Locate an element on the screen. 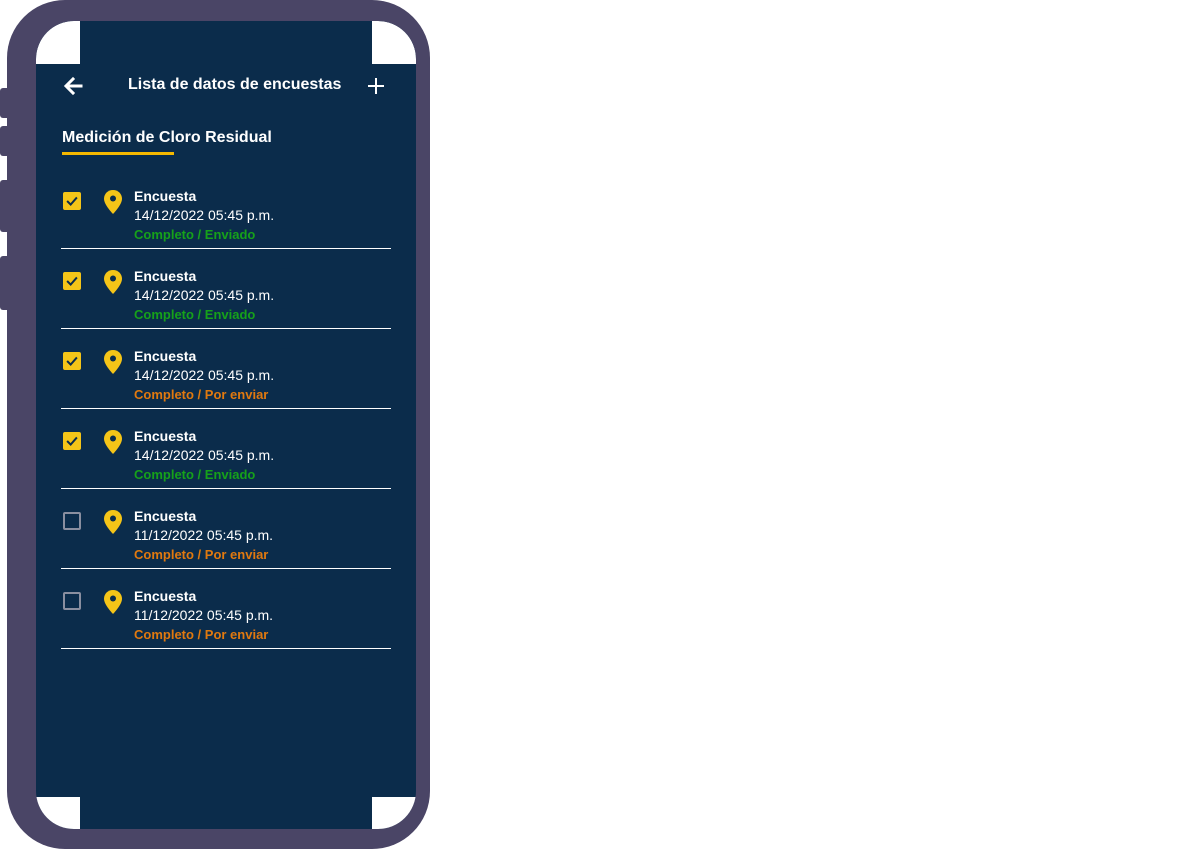  app-header: Lista de datos de encuestas is located at coordinates (226, 86).